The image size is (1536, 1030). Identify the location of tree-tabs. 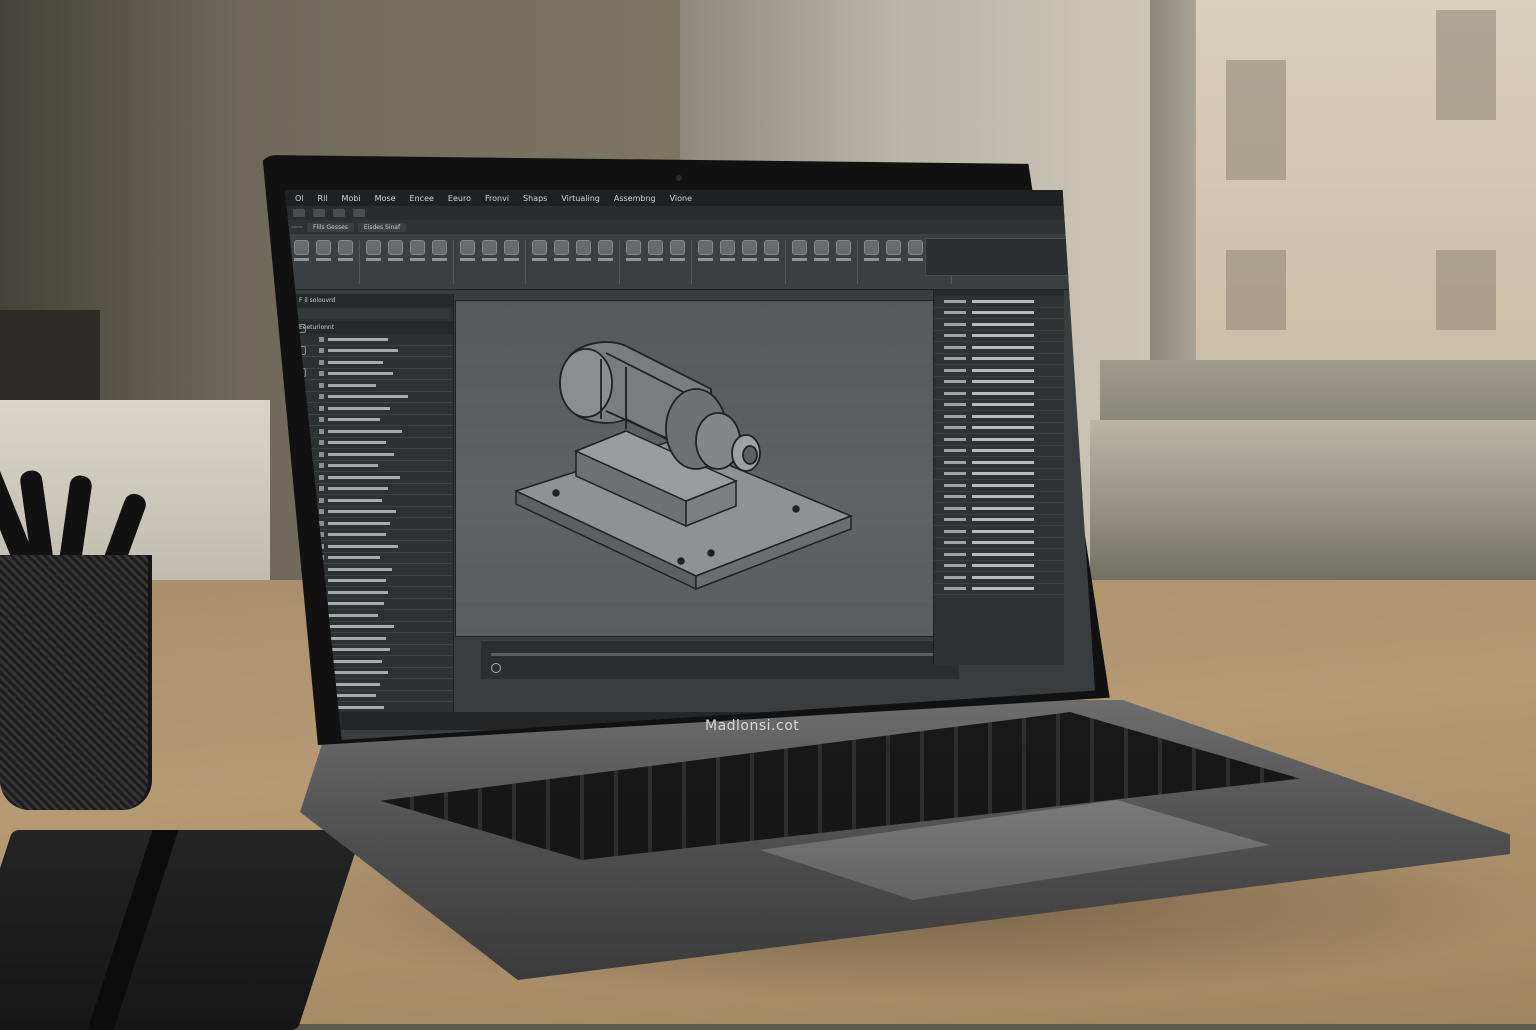
(373, 314).